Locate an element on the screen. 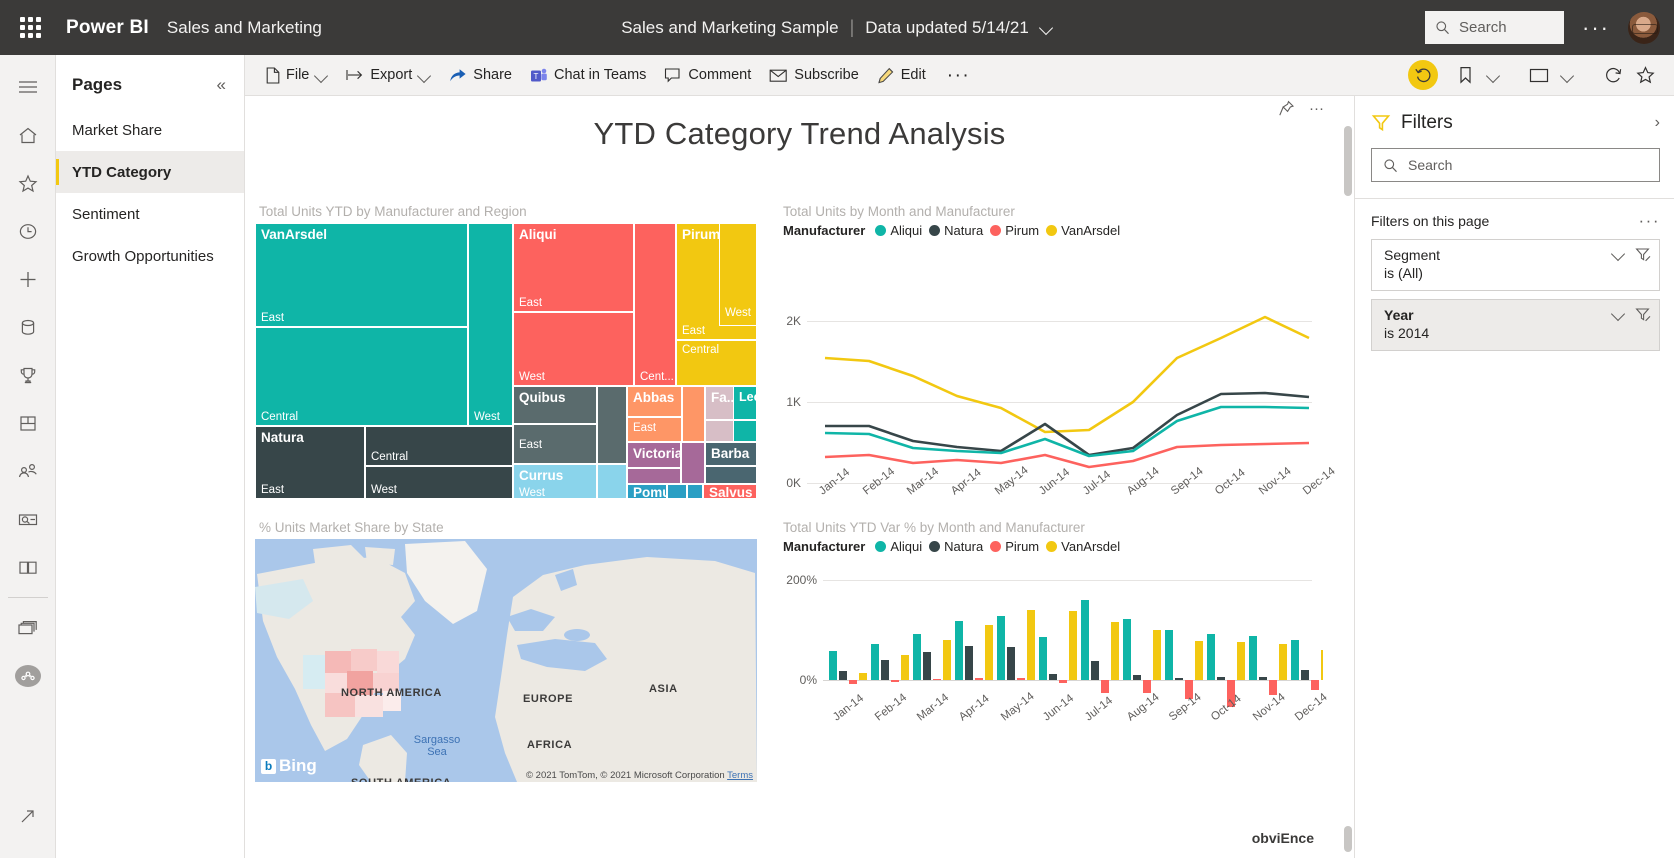  collapse-icon: « is located at coordinates (221, 85).